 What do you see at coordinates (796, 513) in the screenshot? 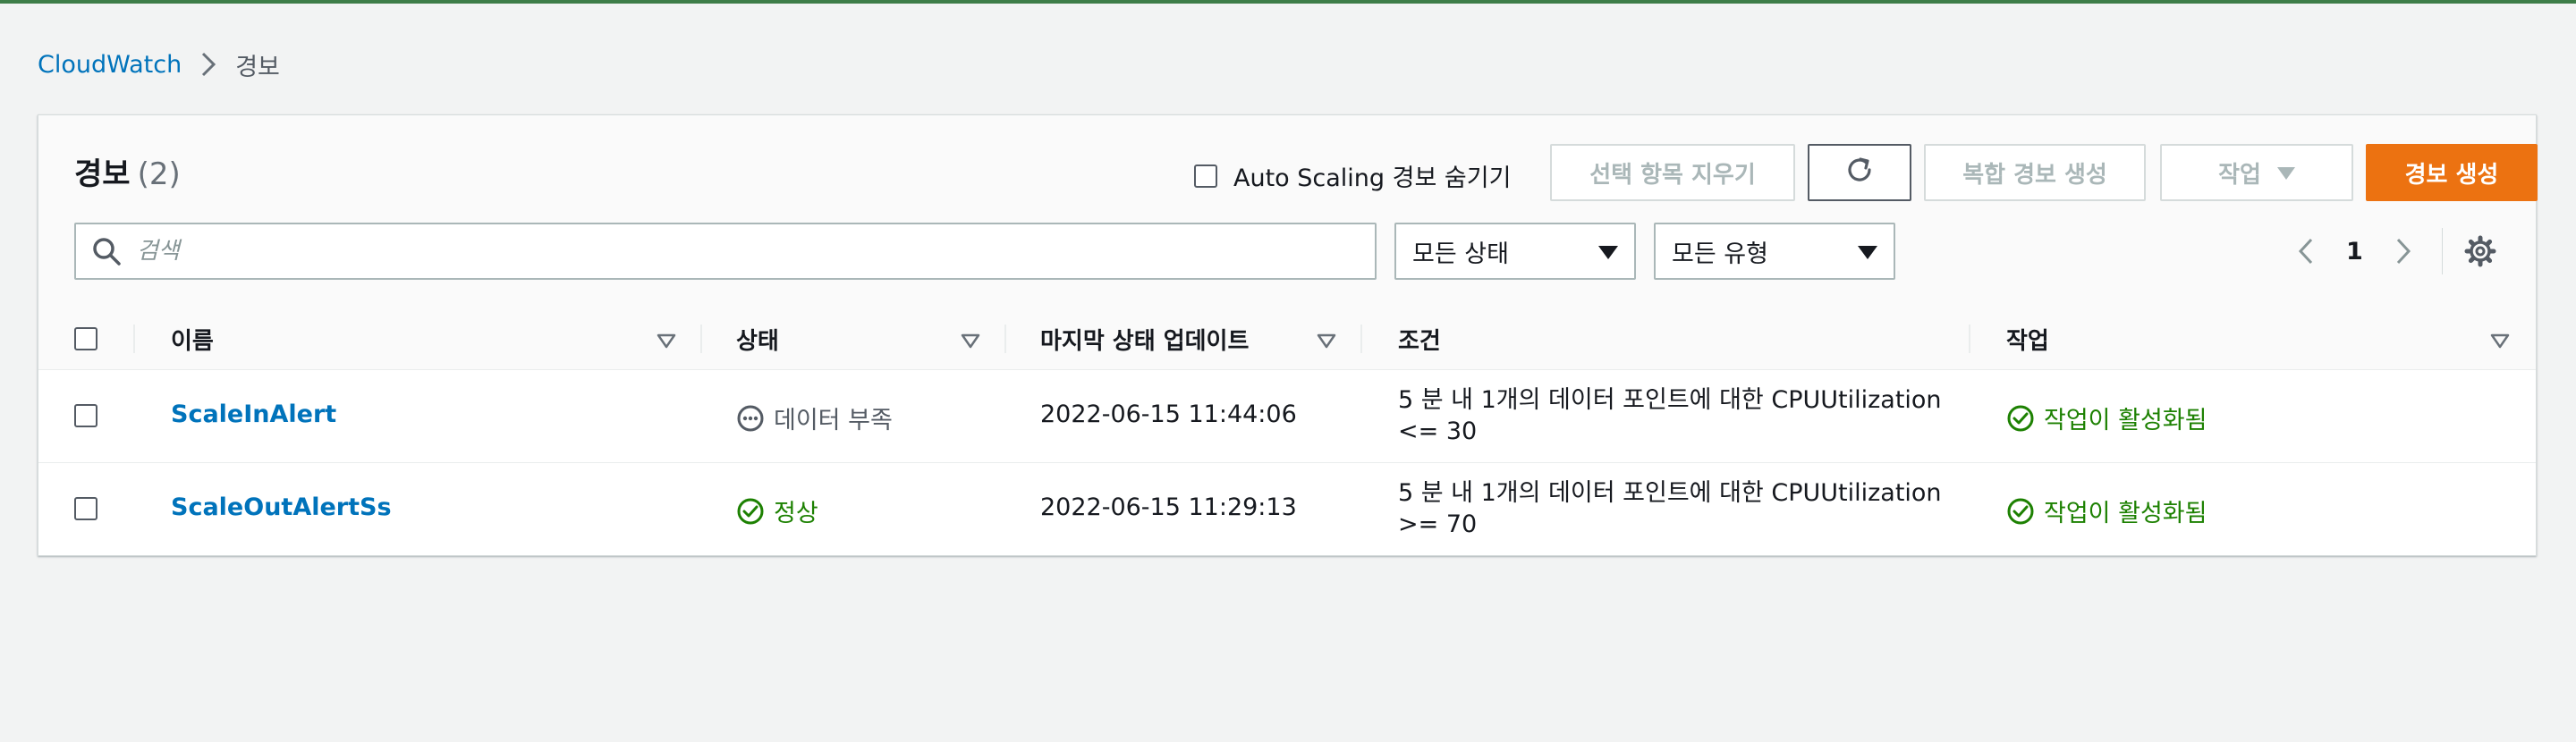
I see `alarm-state-text: 정상` at bounding box center [796, 513].